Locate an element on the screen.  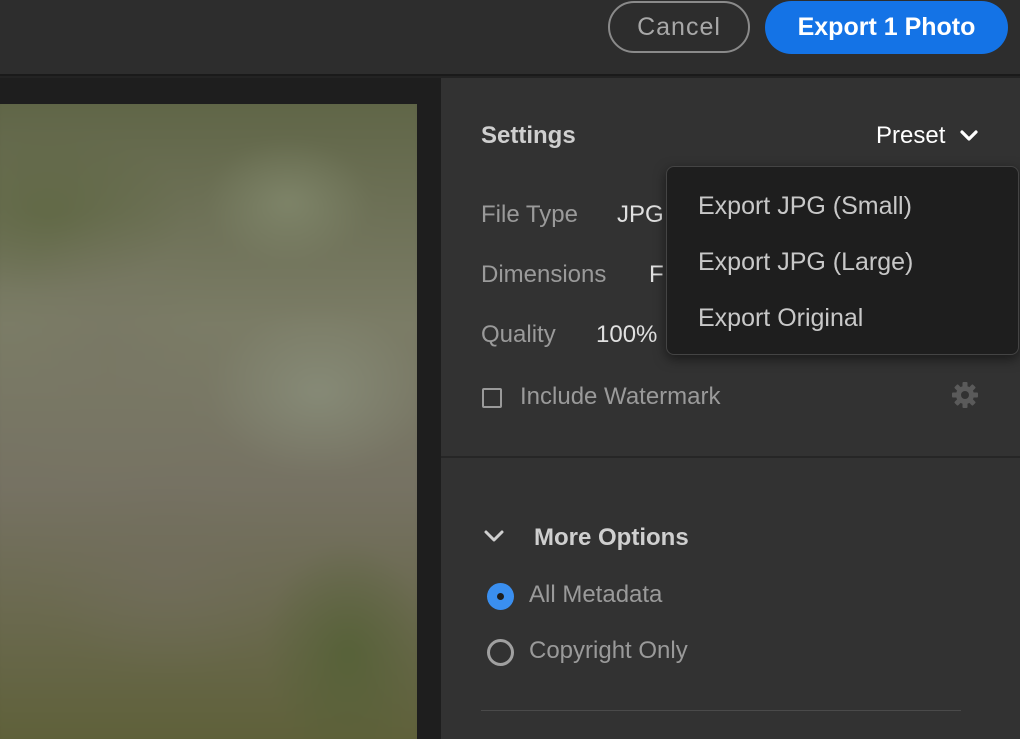
copyright-only-label: Copyright Only is located at coordinates (608, 651).